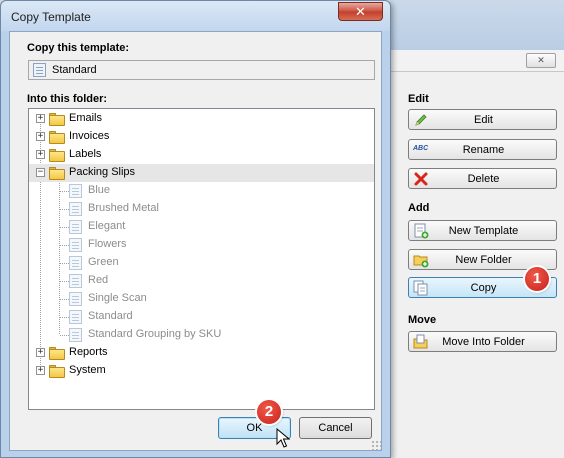 This screenshot has width=564, height=458. What do you see at coordinates (40, 172) in the screenshot?
I see `collapse-icon: −` at bounding box center [40, 172].